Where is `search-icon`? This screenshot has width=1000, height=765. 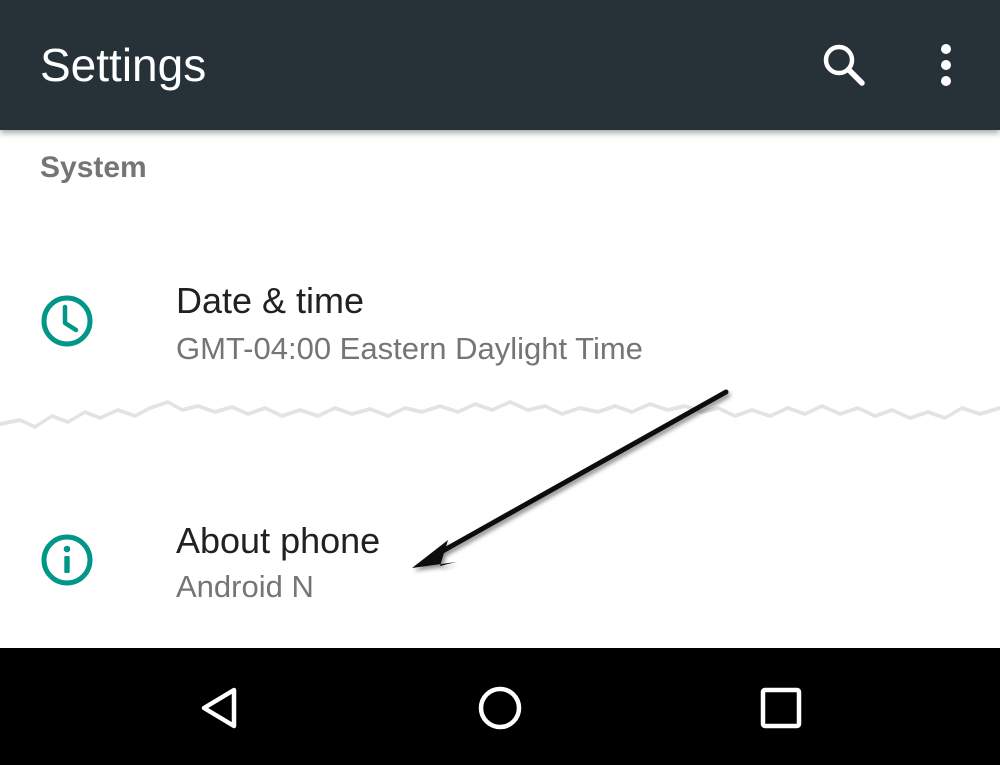
search-icon is located at coordinates (844, 65).